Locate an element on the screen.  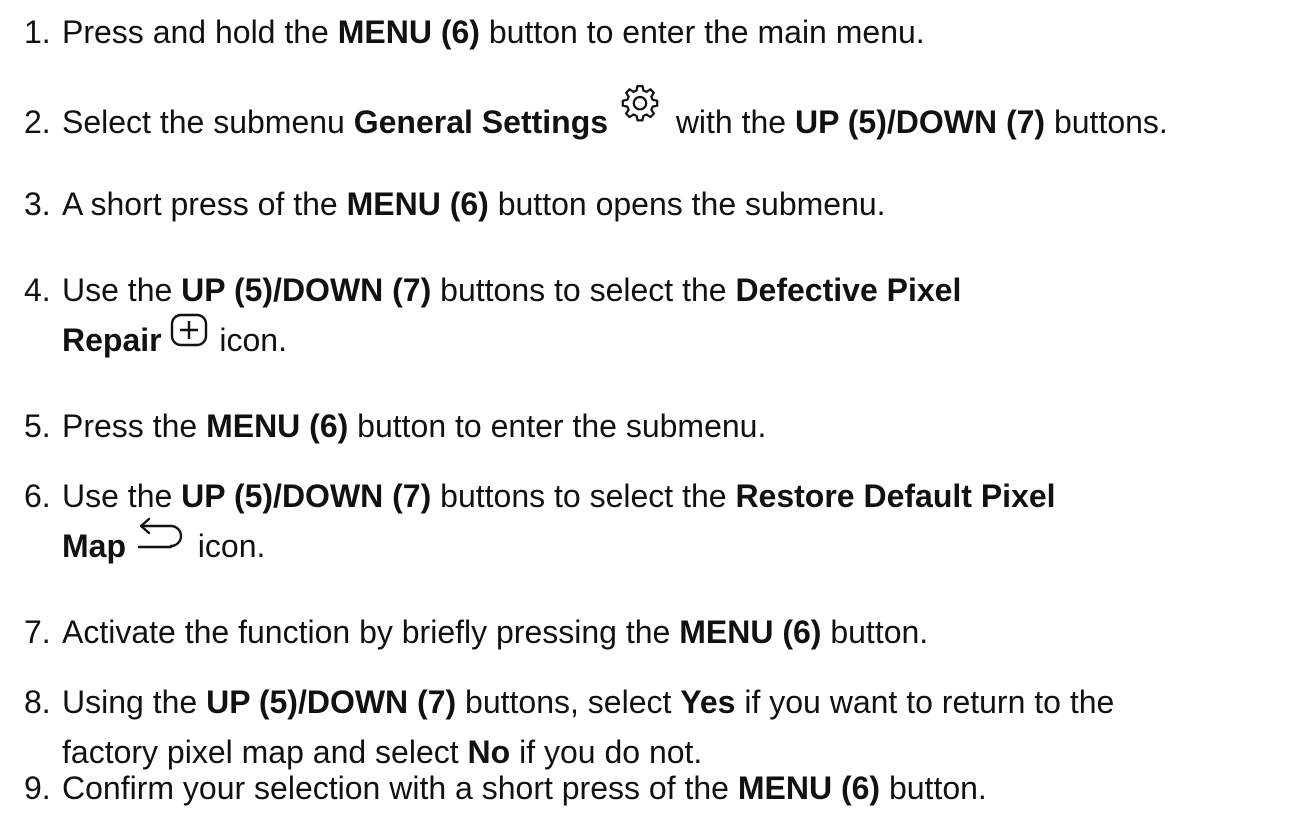
step-text: with the is located at coordinates (730, 122).